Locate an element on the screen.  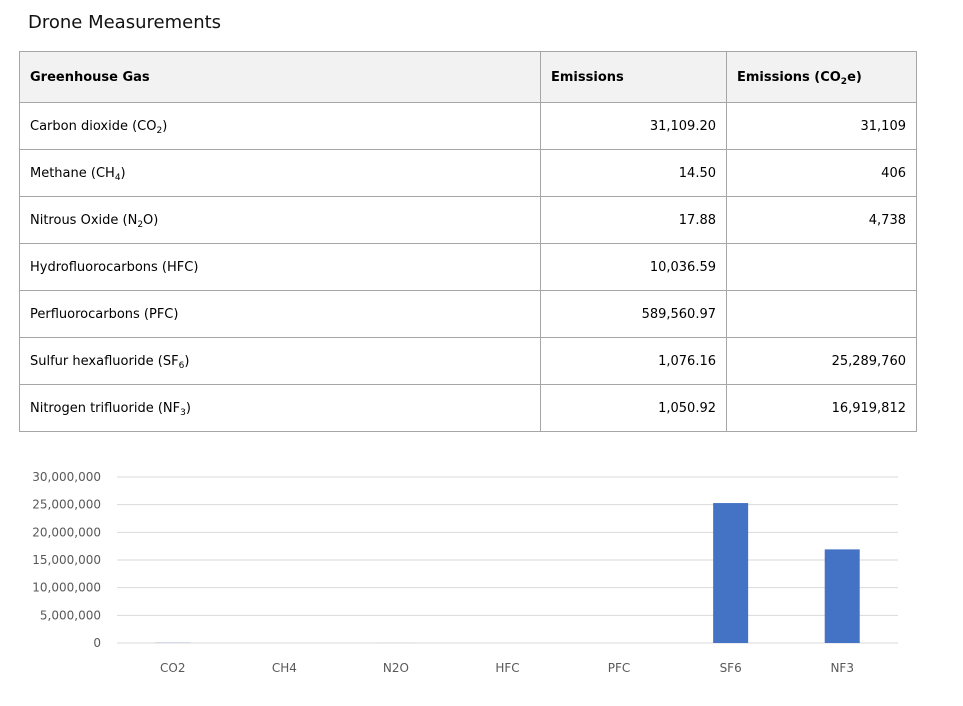
x-tick-label: SF6 is located at coordinates (731, 668).